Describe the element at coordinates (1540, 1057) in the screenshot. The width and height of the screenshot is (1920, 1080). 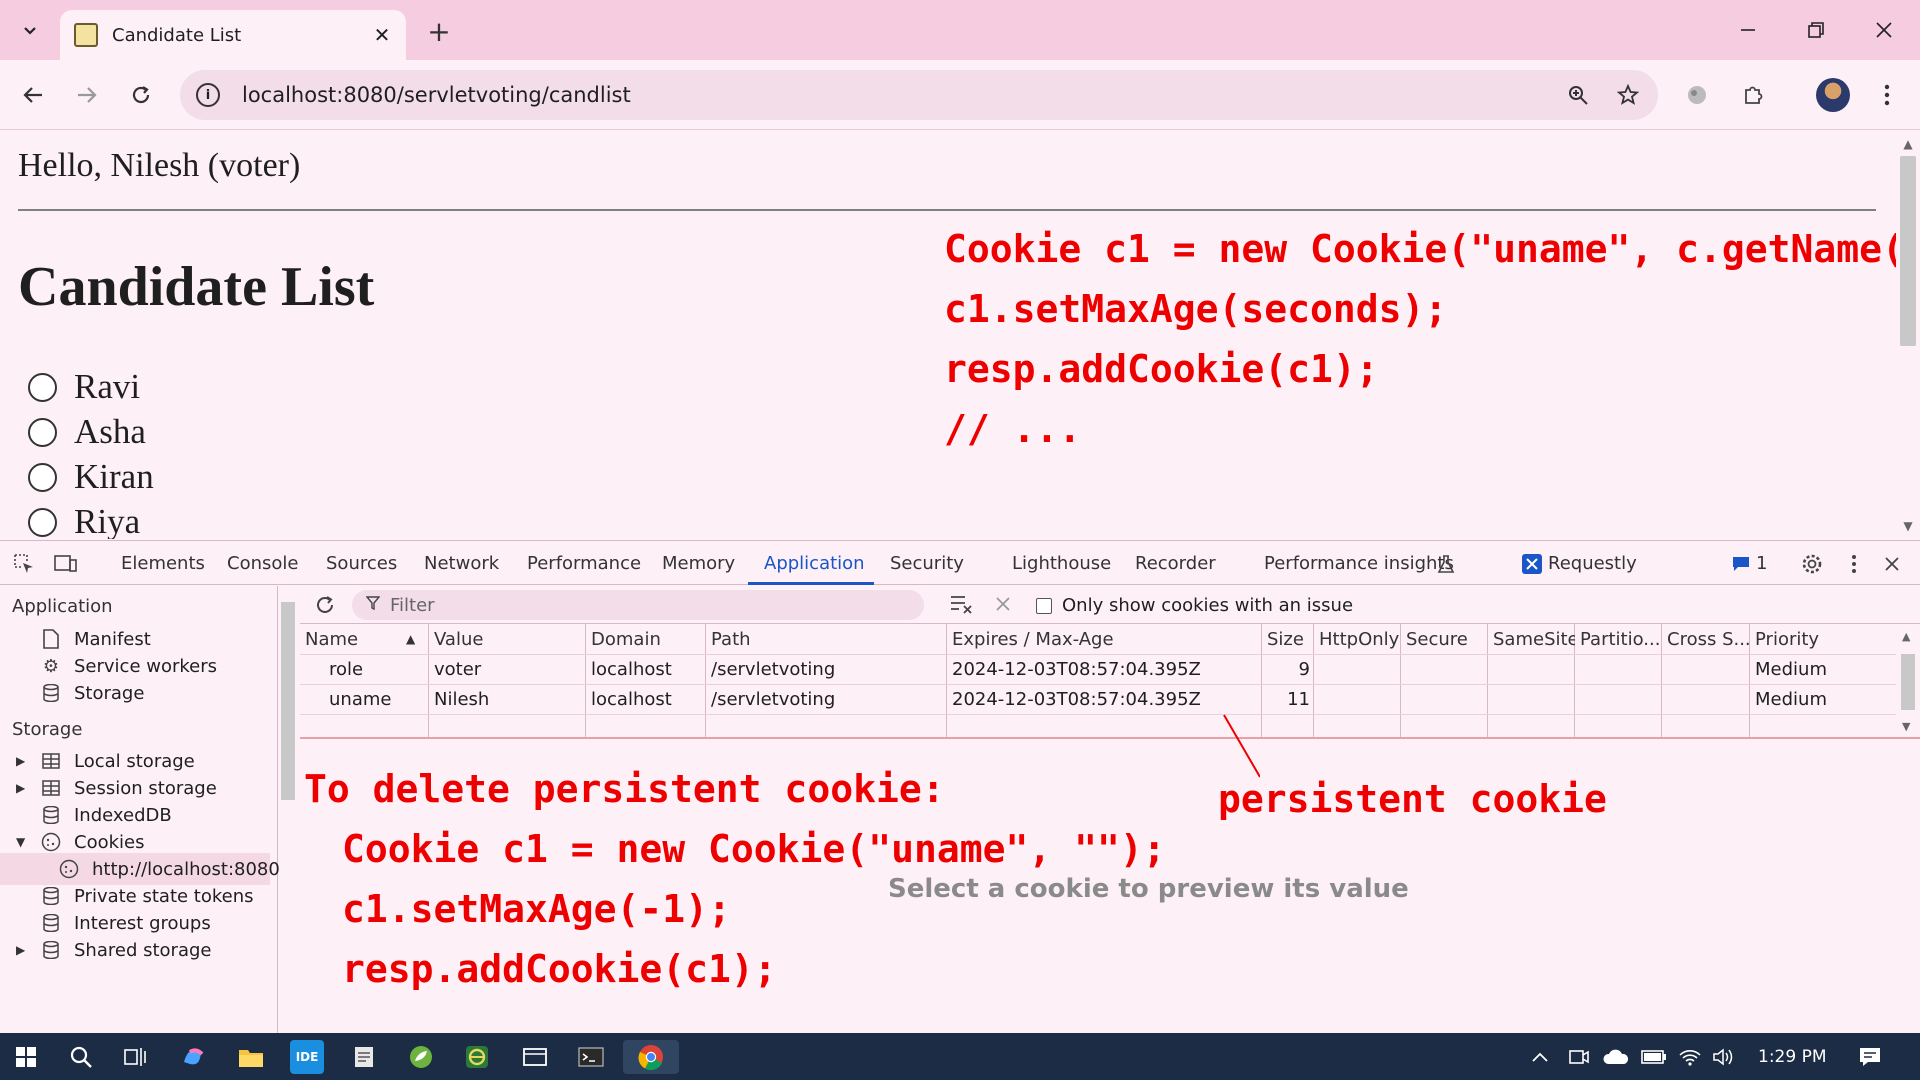
I see `chevron-up-icon` at that location.